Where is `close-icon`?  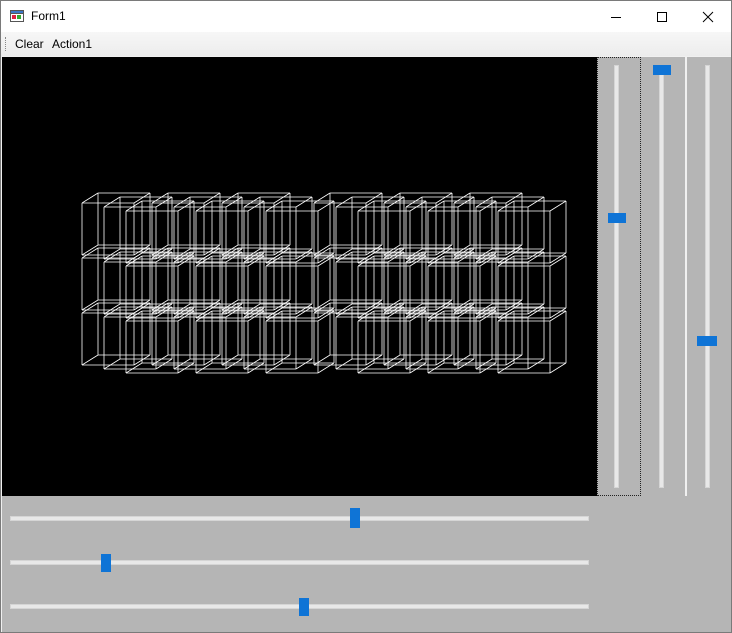
close-icon is located at coordinates (708, 16).